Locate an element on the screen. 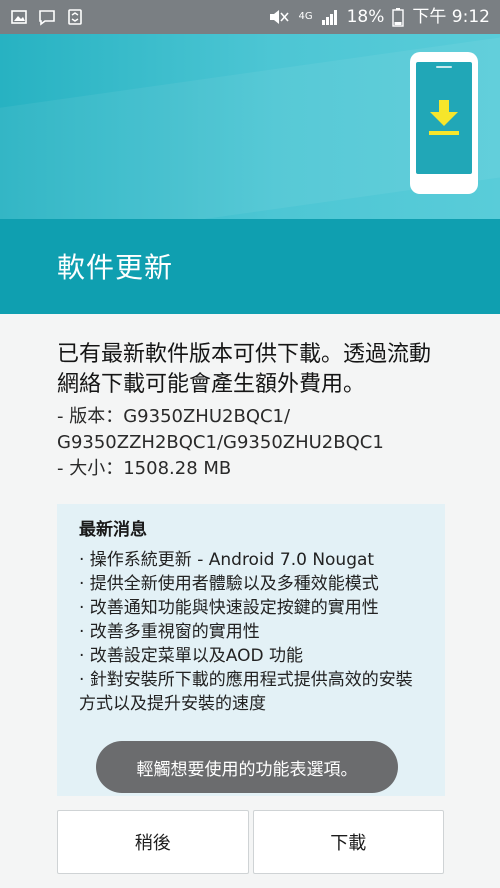  version-line: - 版本：G9350ZHU2BQC1/ is located at coordinates (174, 416).